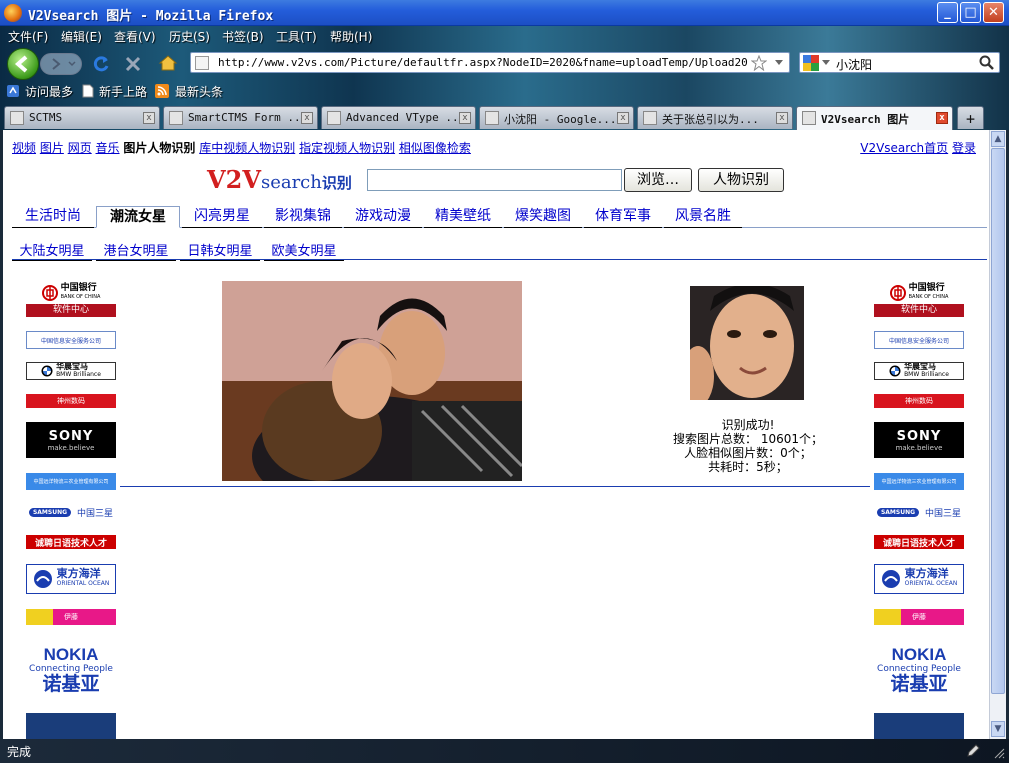 The width and height of the screenshot is (1009, 763). What do you see at coordinates (715, 117) in the screenshot?
I see `tab-zhang: 关于张总引以为... x` at bounding box center [715, 117].